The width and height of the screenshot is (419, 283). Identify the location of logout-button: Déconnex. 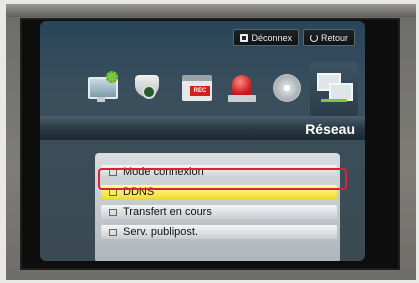
(266, 37).